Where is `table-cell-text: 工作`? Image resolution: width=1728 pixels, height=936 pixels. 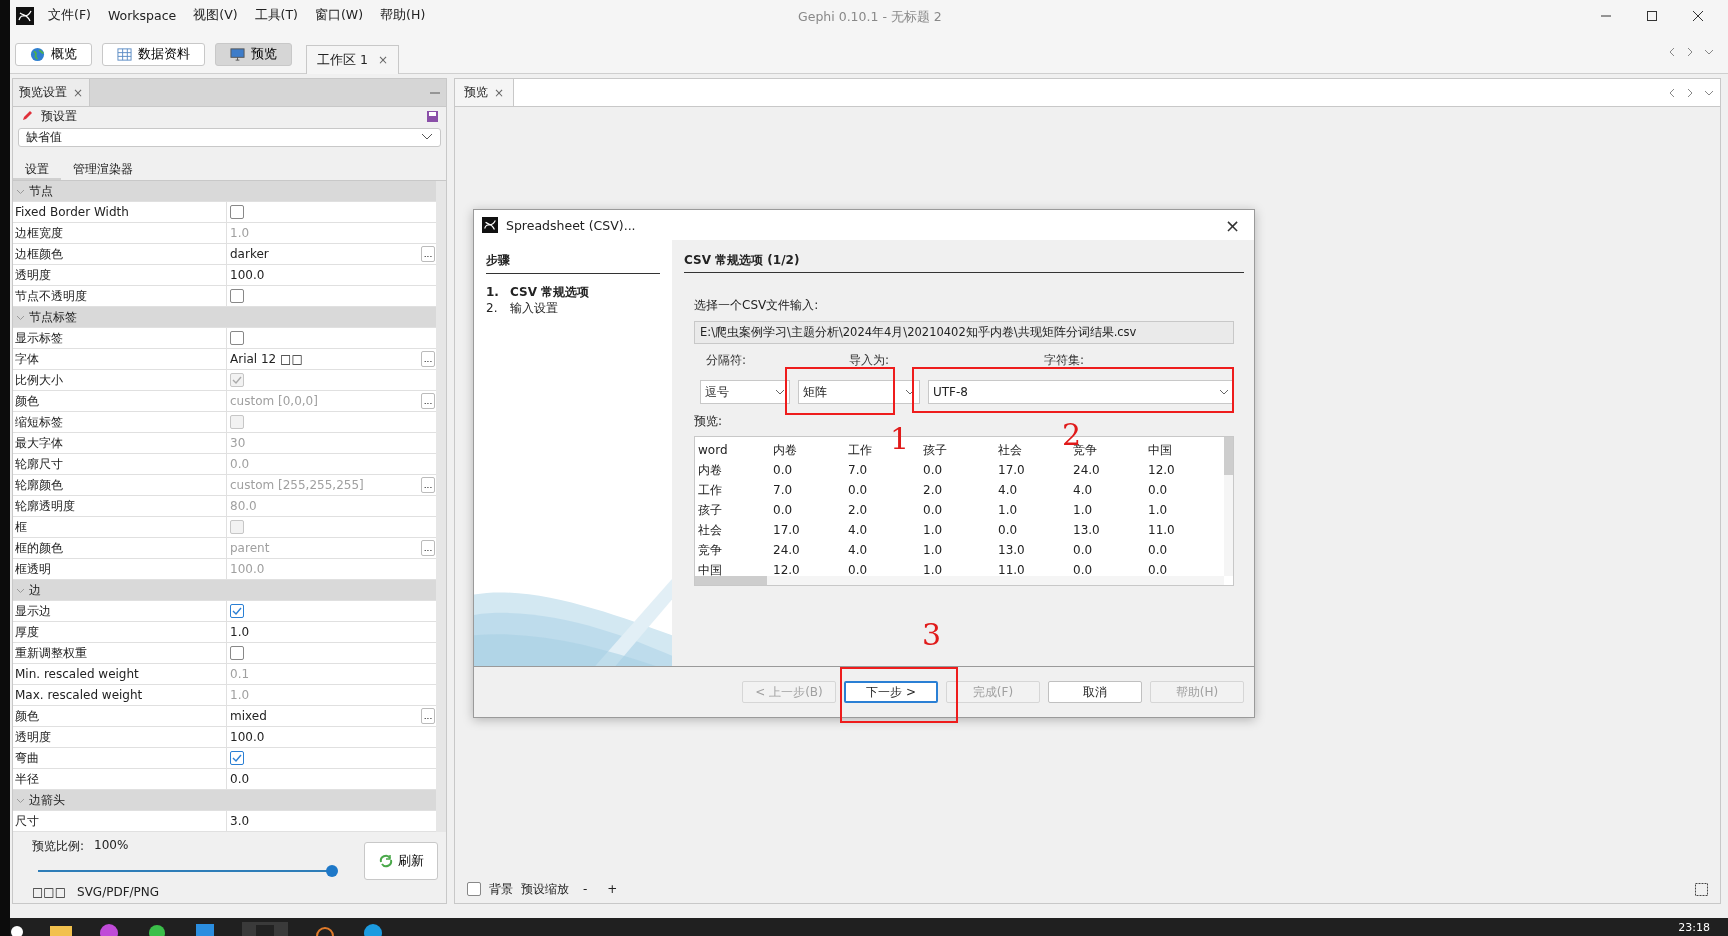 table-cell-text: 工作 is located at coordinates (710, 490).